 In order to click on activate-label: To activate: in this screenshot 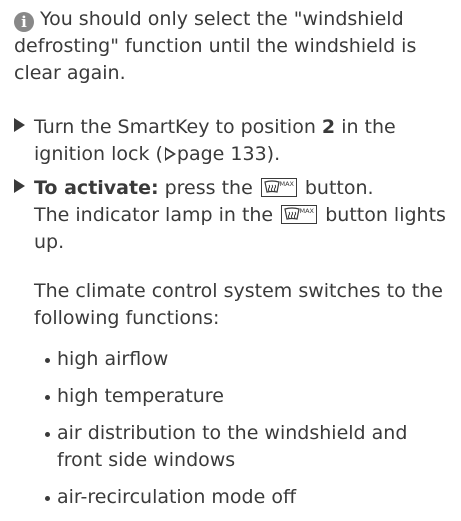, I will do `click(96, 188)`.